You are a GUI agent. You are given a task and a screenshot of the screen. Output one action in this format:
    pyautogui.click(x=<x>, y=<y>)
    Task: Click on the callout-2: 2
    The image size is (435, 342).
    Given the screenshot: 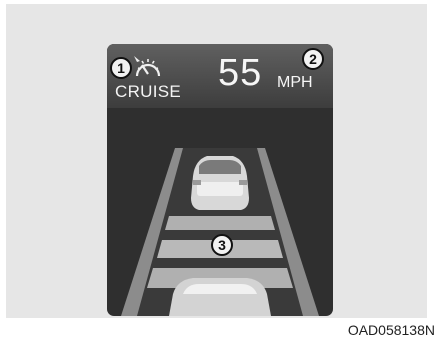 What is the action you would take?
    pyautogui.click(x=313, y=59)
    